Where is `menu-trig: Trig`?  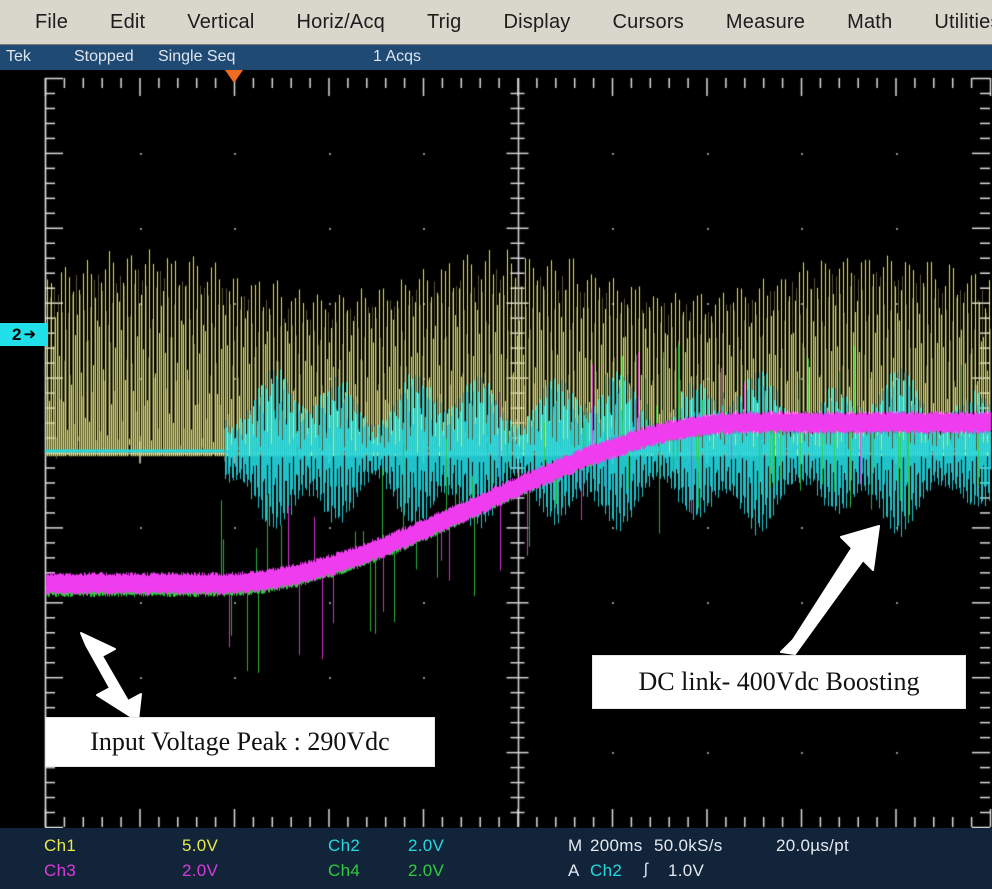 menu-trig: Trig is located at coordinates (444, 22).